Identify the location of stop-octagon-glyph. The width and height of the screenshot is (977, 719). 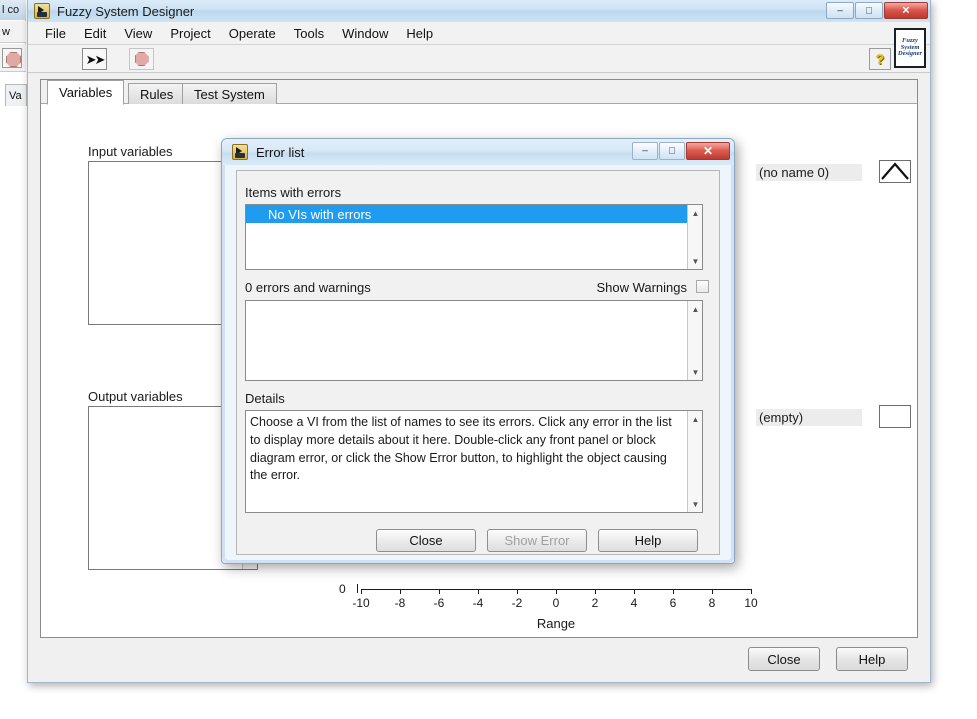
(141, 59).